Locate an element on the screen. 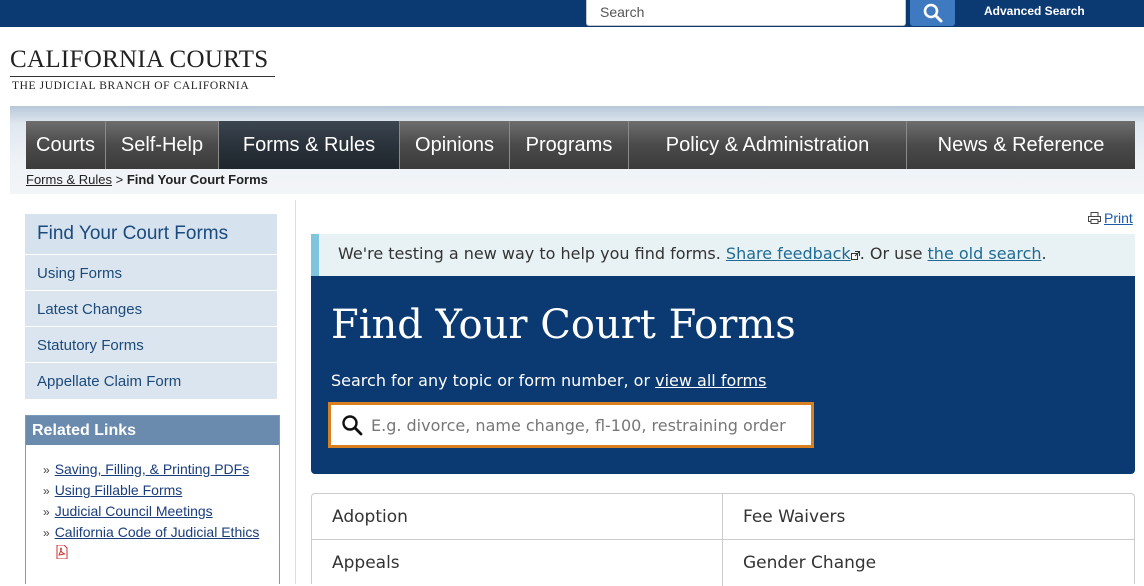 The height and width of the screenshot is (586, 1144). topic-appeals: Appeals is located at coordinates (517, 563).